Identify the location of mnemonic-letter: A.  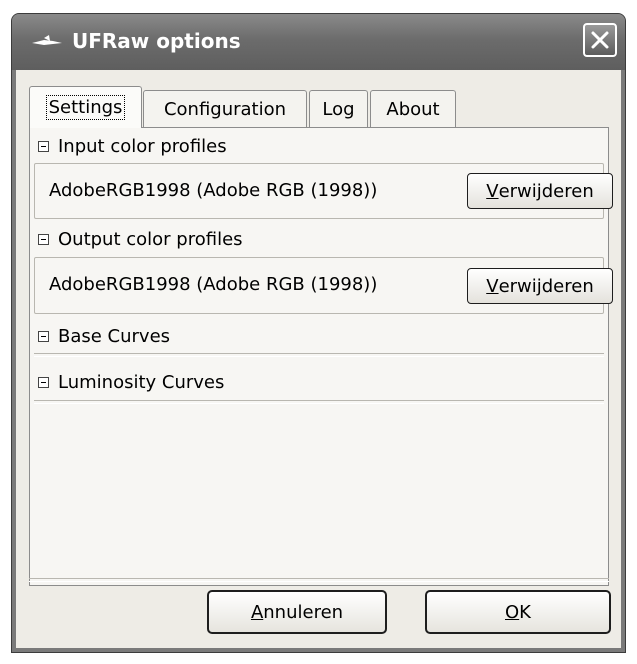
(257, 612).